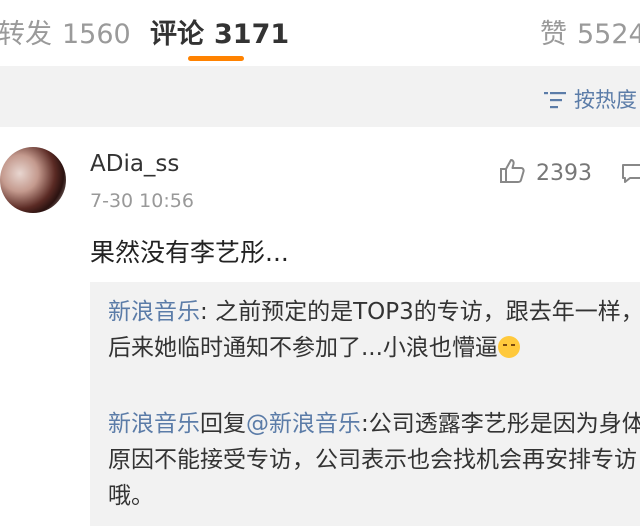 The width and height of the screenshot is (640, 526). I want to click on tab-like-count: 5524, so click(608, 34).